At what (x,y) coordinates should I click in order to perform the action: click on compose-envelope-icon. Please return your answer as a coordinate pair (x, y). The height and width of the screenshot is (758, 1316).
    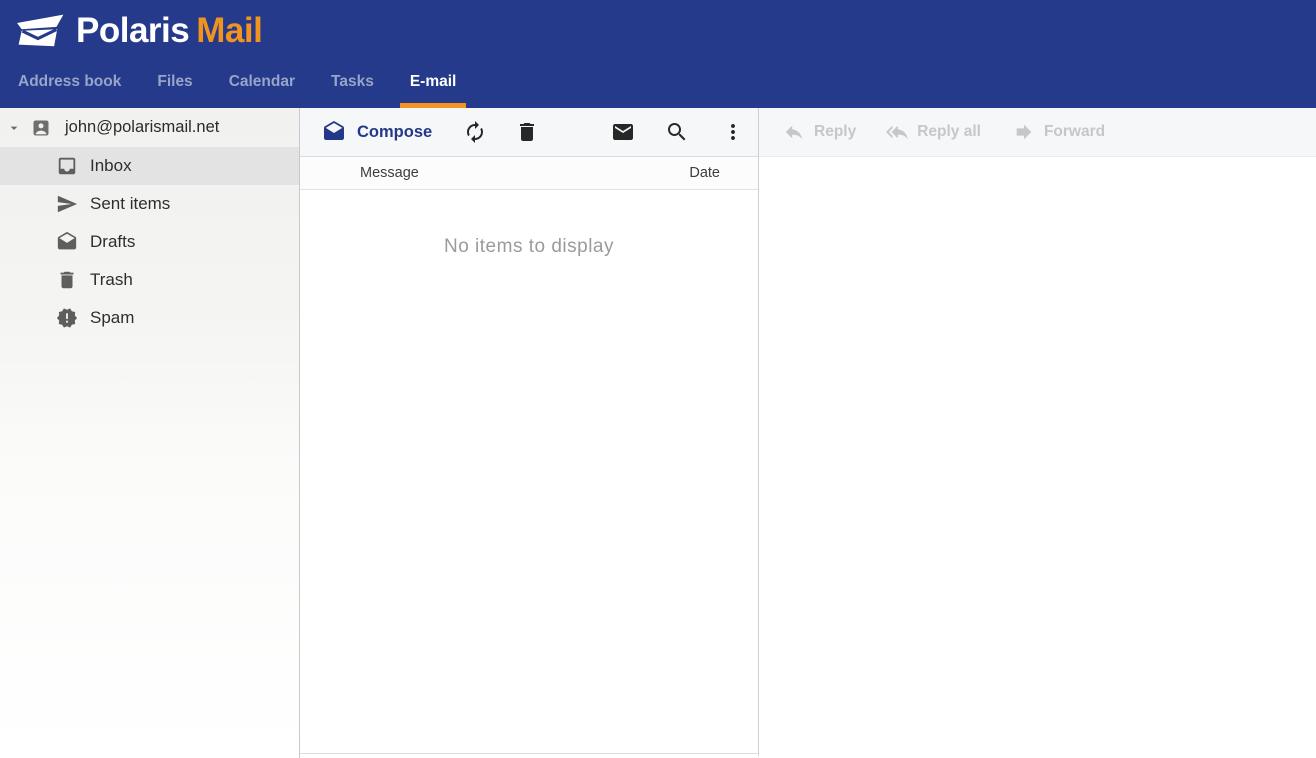
    Looking at the image, I should click on (334, 130).